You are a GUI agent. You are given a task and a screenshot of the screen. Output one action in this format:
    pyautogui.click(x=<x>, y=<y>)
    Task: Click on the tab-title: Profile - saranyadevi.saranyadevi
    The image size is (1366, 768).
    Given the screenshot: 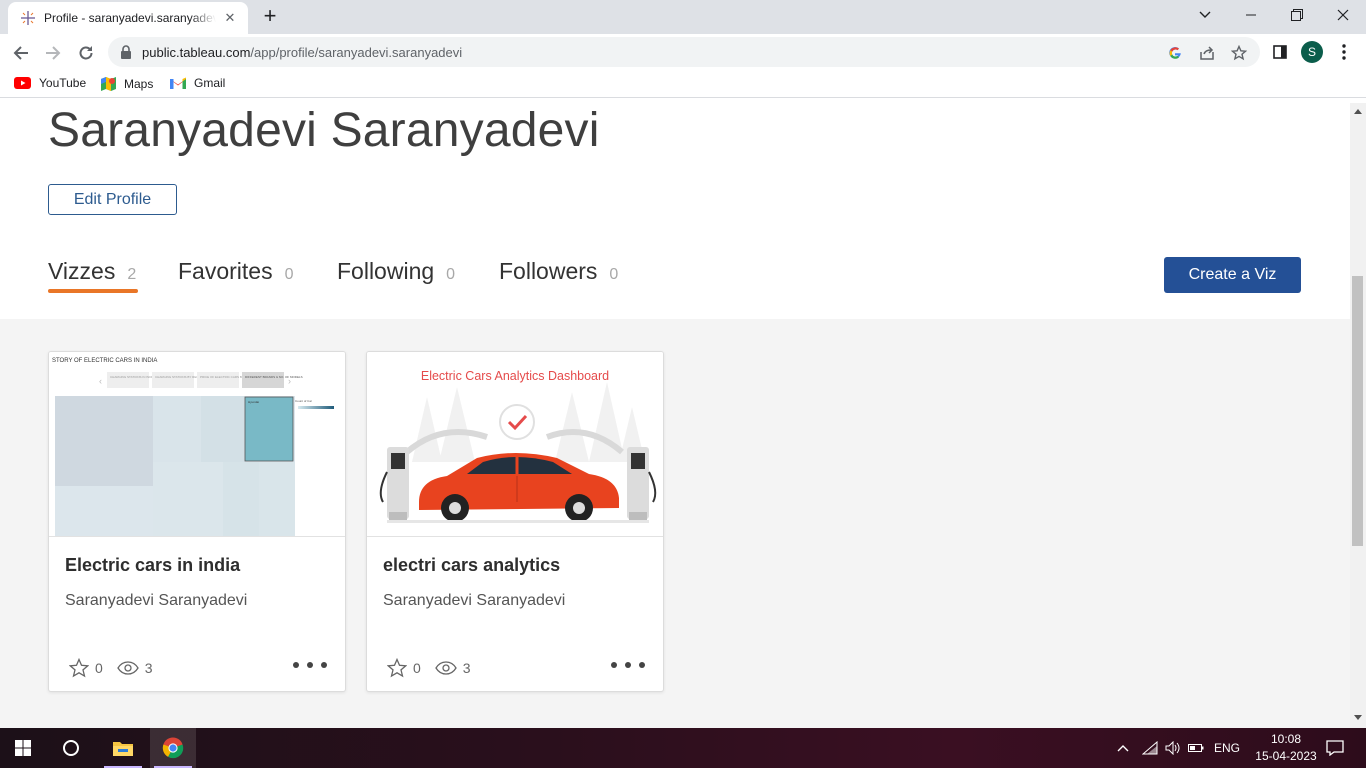 What is the action you would take?
    pyautogui.click(x=130, y=18)
    